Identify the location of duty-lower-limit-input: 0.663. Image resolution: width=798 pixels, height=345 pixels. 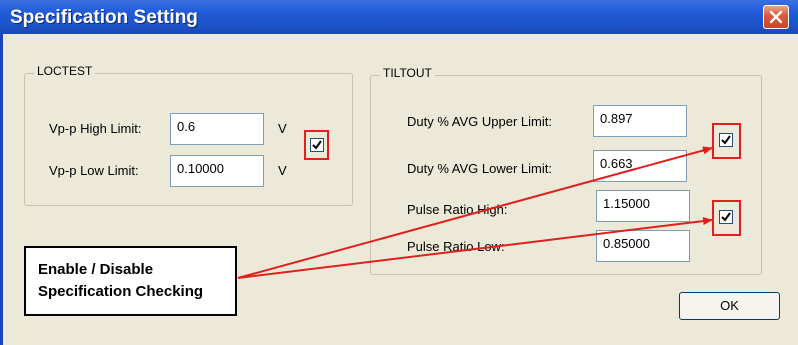
(640, 166).